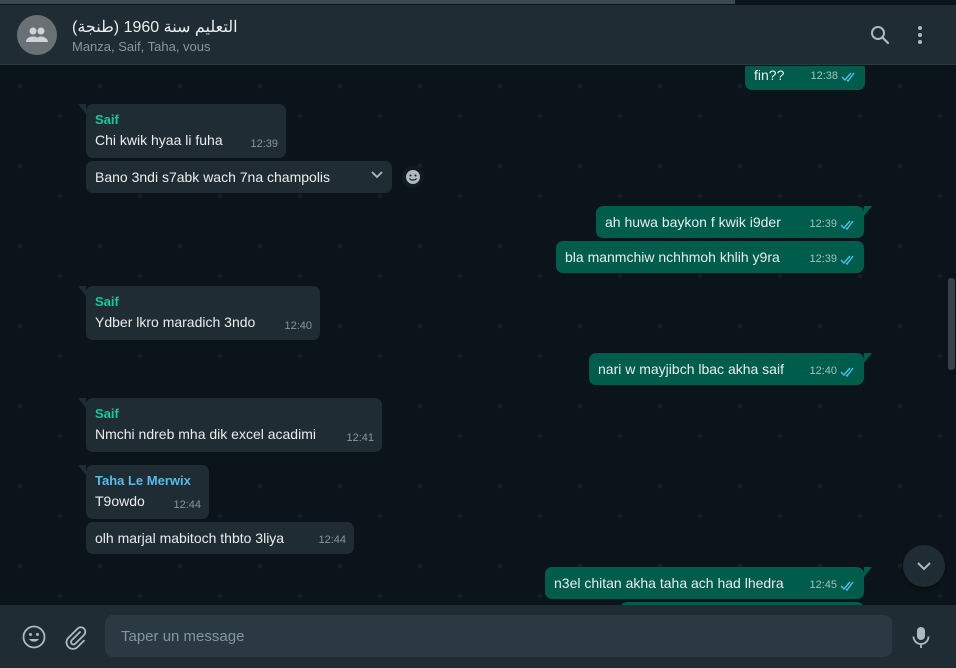 The width and height of the screenshot is (956, 668). I want to click on message-bubble-incoming: Taha Le Merwix T9owdo 12:44, so click(143, 492).